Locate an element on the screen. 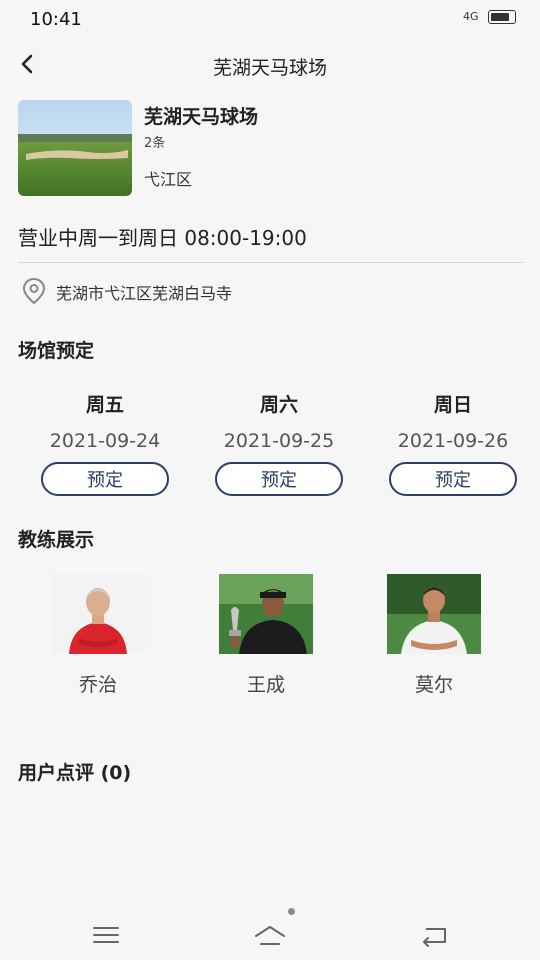 This screenshot has width=540, height=960. coach-name: 乔治 is located at coordinates (97, 685).